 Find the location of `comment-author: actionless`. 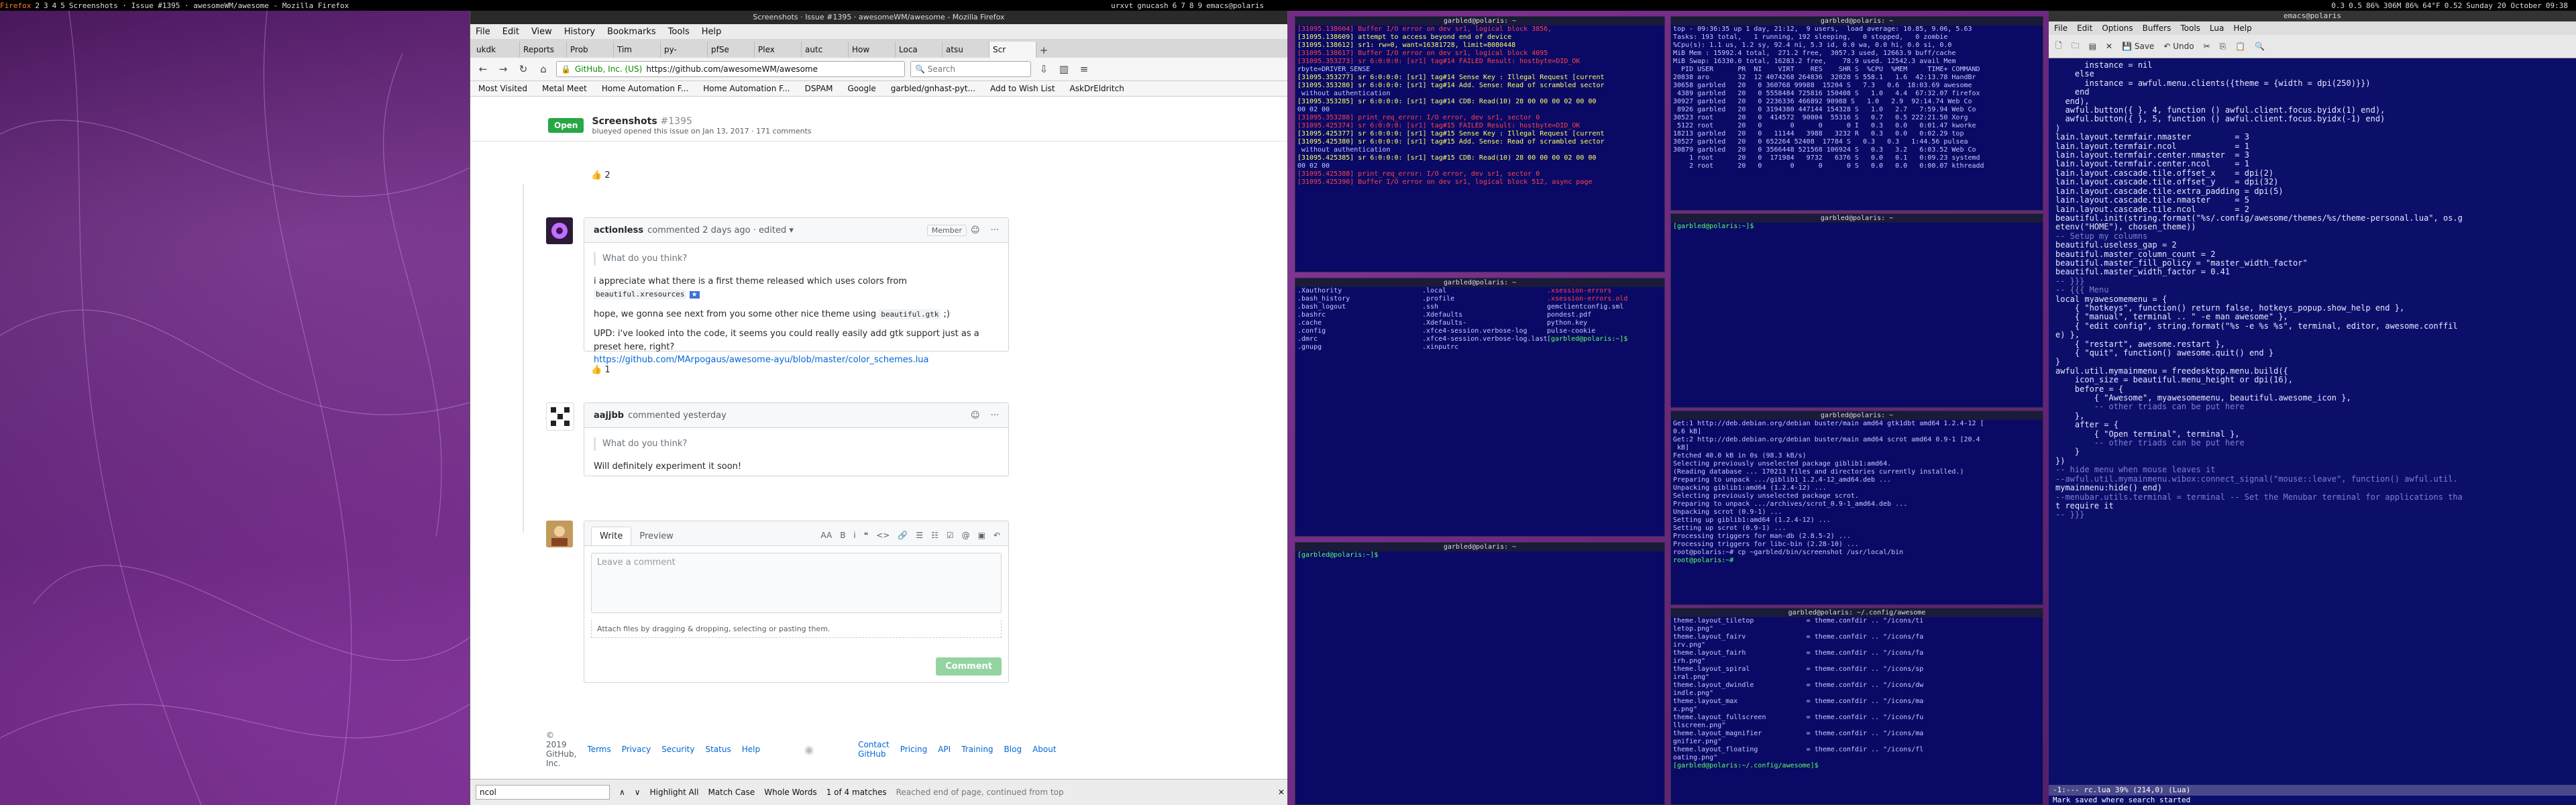

comment-author: actionless is located at coordinates (618, 230).